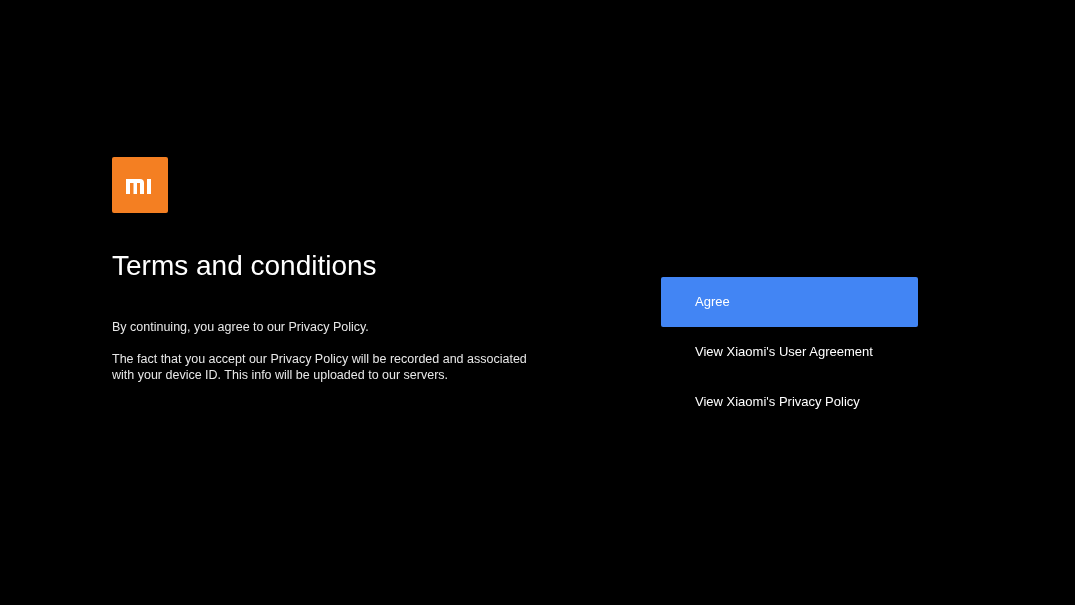  What do you see at coordinates (140, 185) in the screenshot?
I see `logo-icon` at bounding box center [140, 185].